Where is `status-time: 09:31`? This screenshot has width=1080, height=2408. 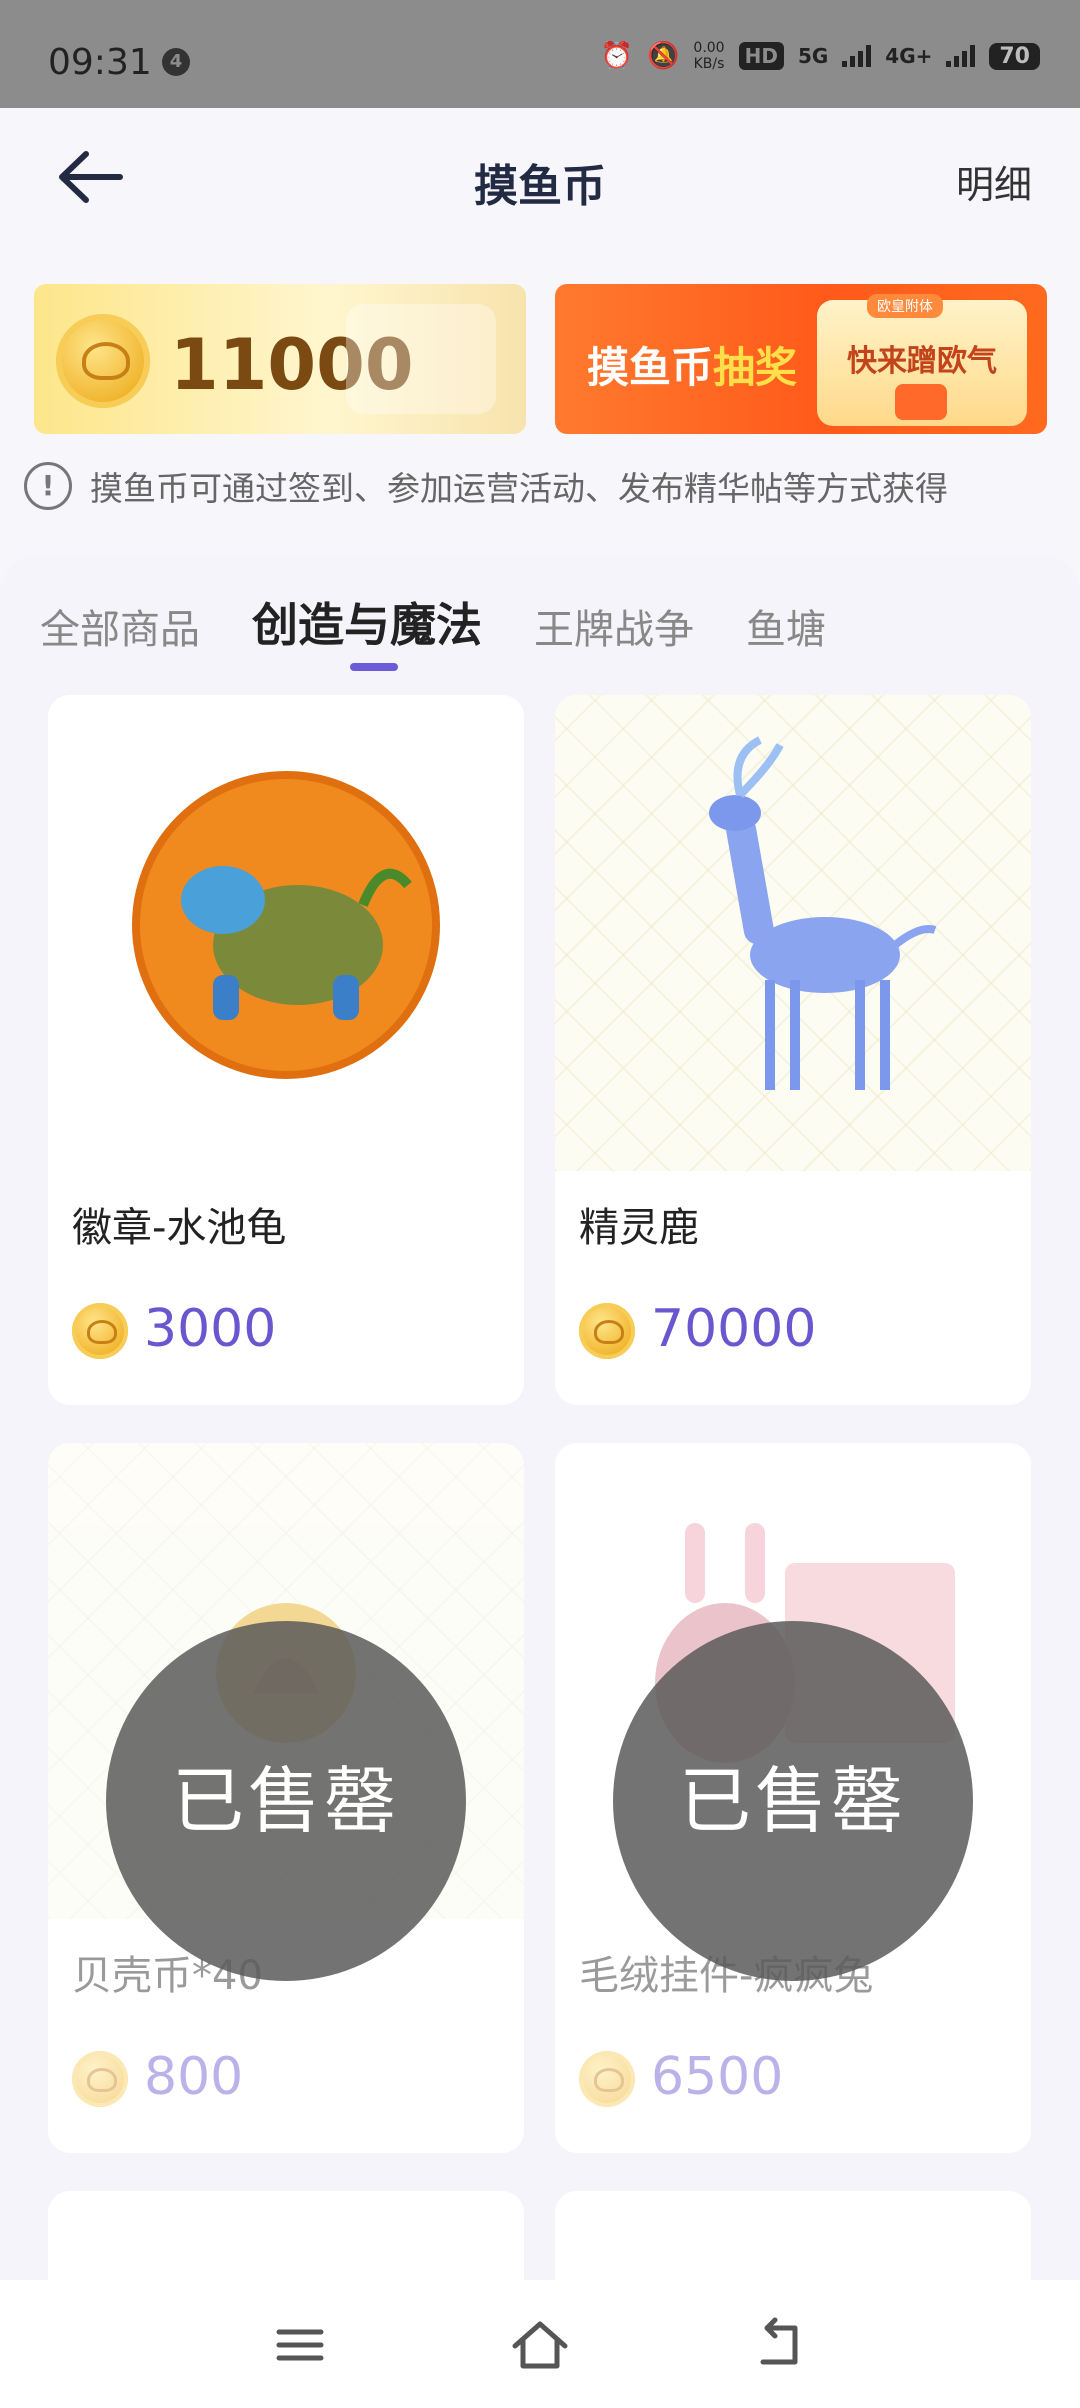 status-time: 09:31 is located at coordinates (100, 62).